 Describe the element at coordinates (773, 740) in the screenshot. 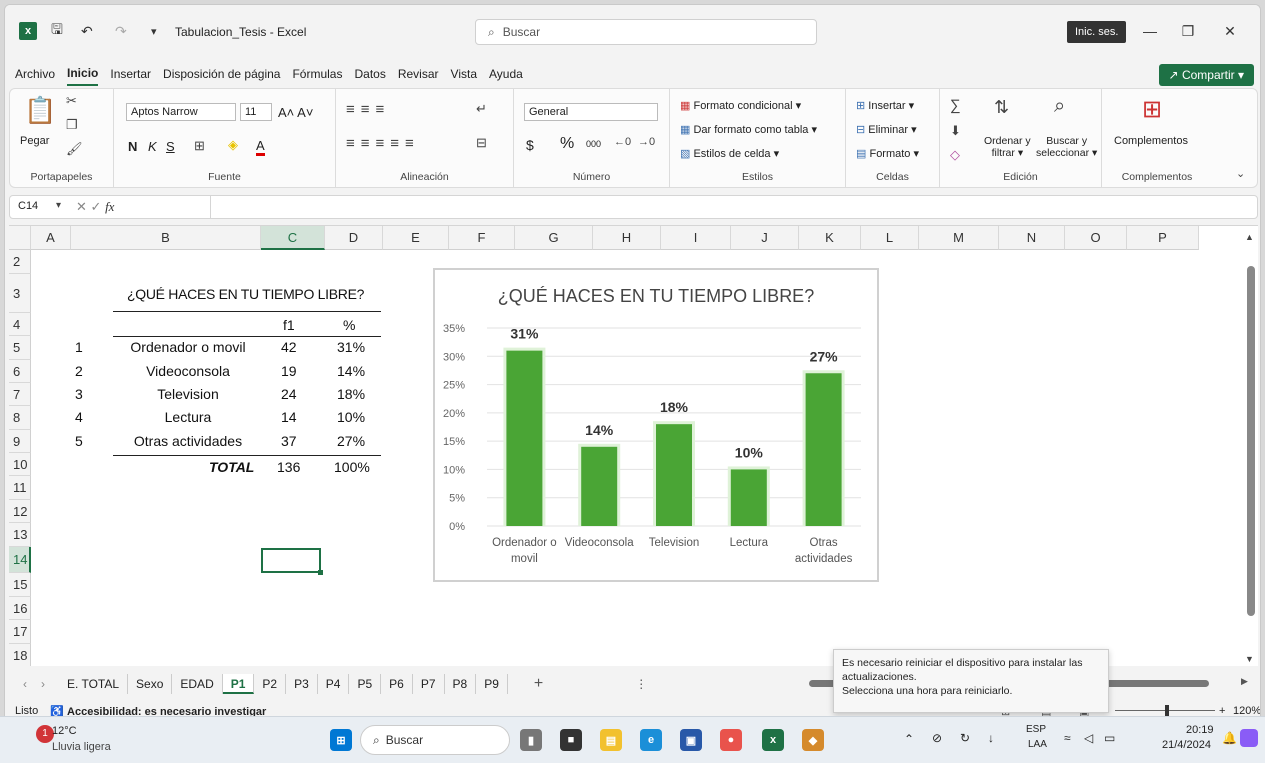

I see `excel-taskbar-icon: x` at that location.